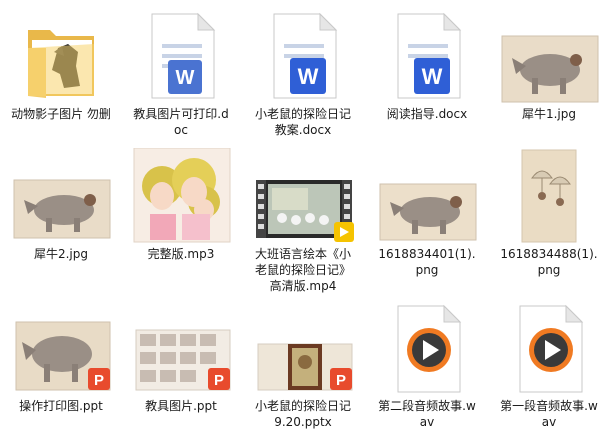  I want to click on file-item-folder-animal-shadows: 动物影子图片 勿删, so click(61, 76).